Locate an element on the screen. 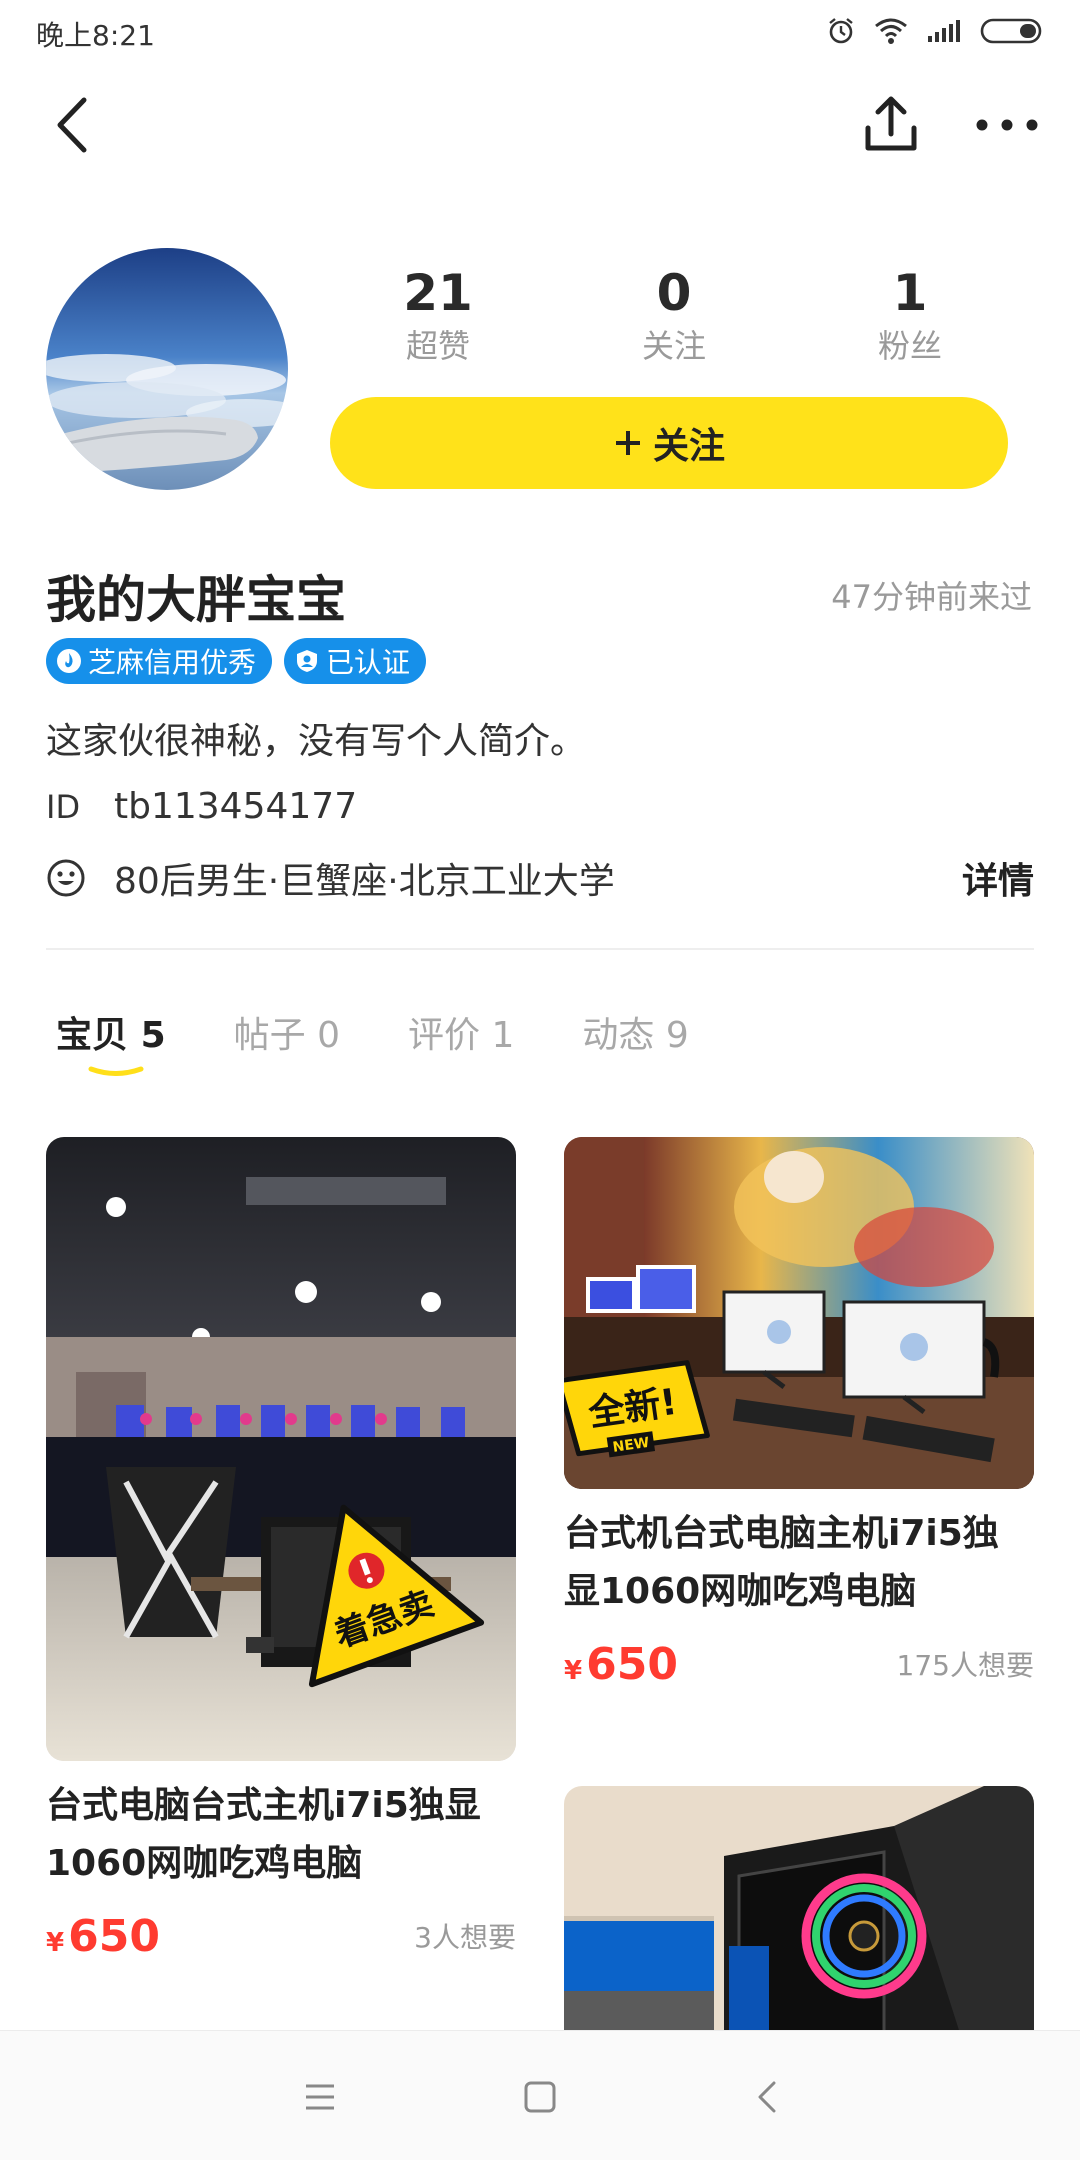 The image size is (1080, 2160). id-value: tb113454177 is located at coordinates (235, 806).